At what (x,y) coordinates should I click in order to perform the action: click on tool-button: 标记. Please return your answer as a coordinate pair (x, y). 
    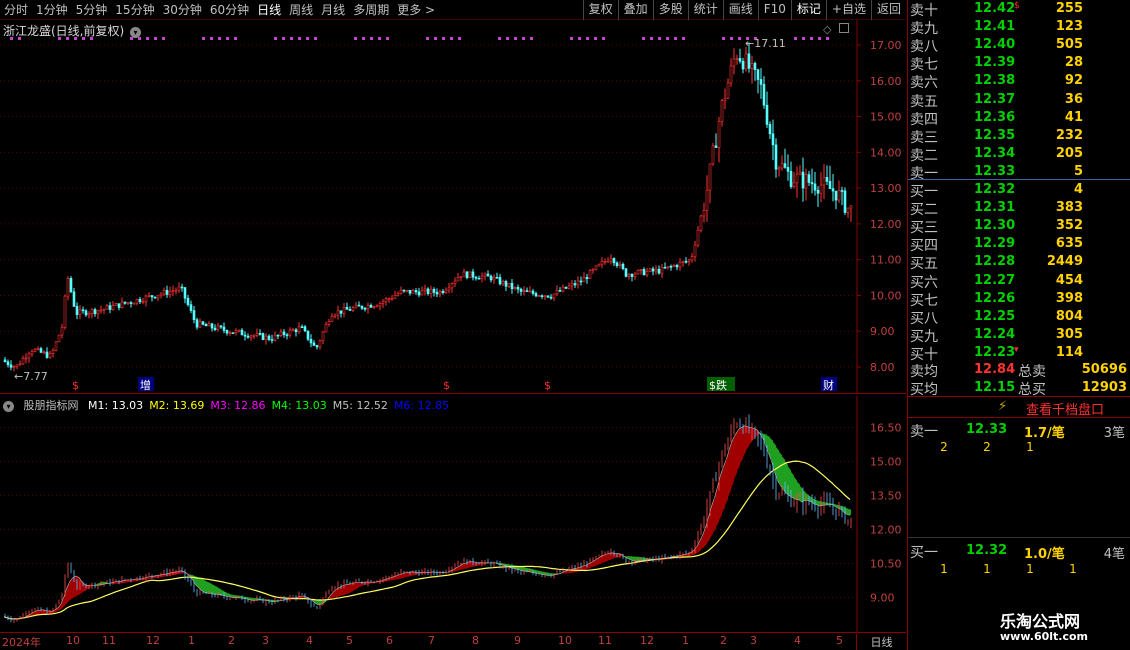
    Looking at the image, I should click on (808, 10).